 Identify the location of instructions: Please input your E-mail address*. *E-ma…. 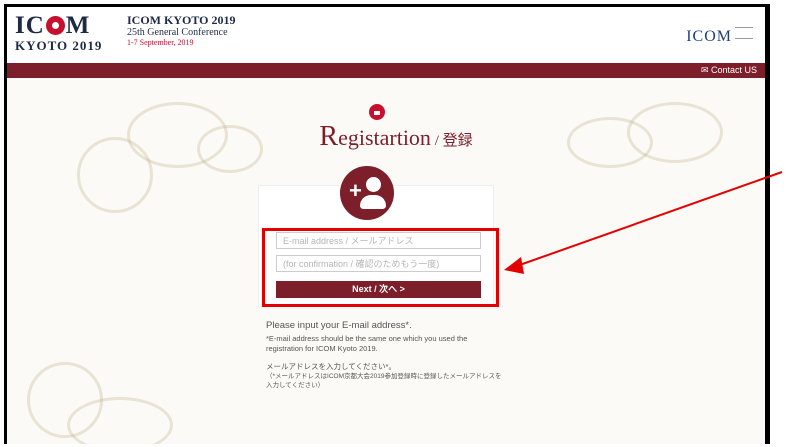
(384, 354).